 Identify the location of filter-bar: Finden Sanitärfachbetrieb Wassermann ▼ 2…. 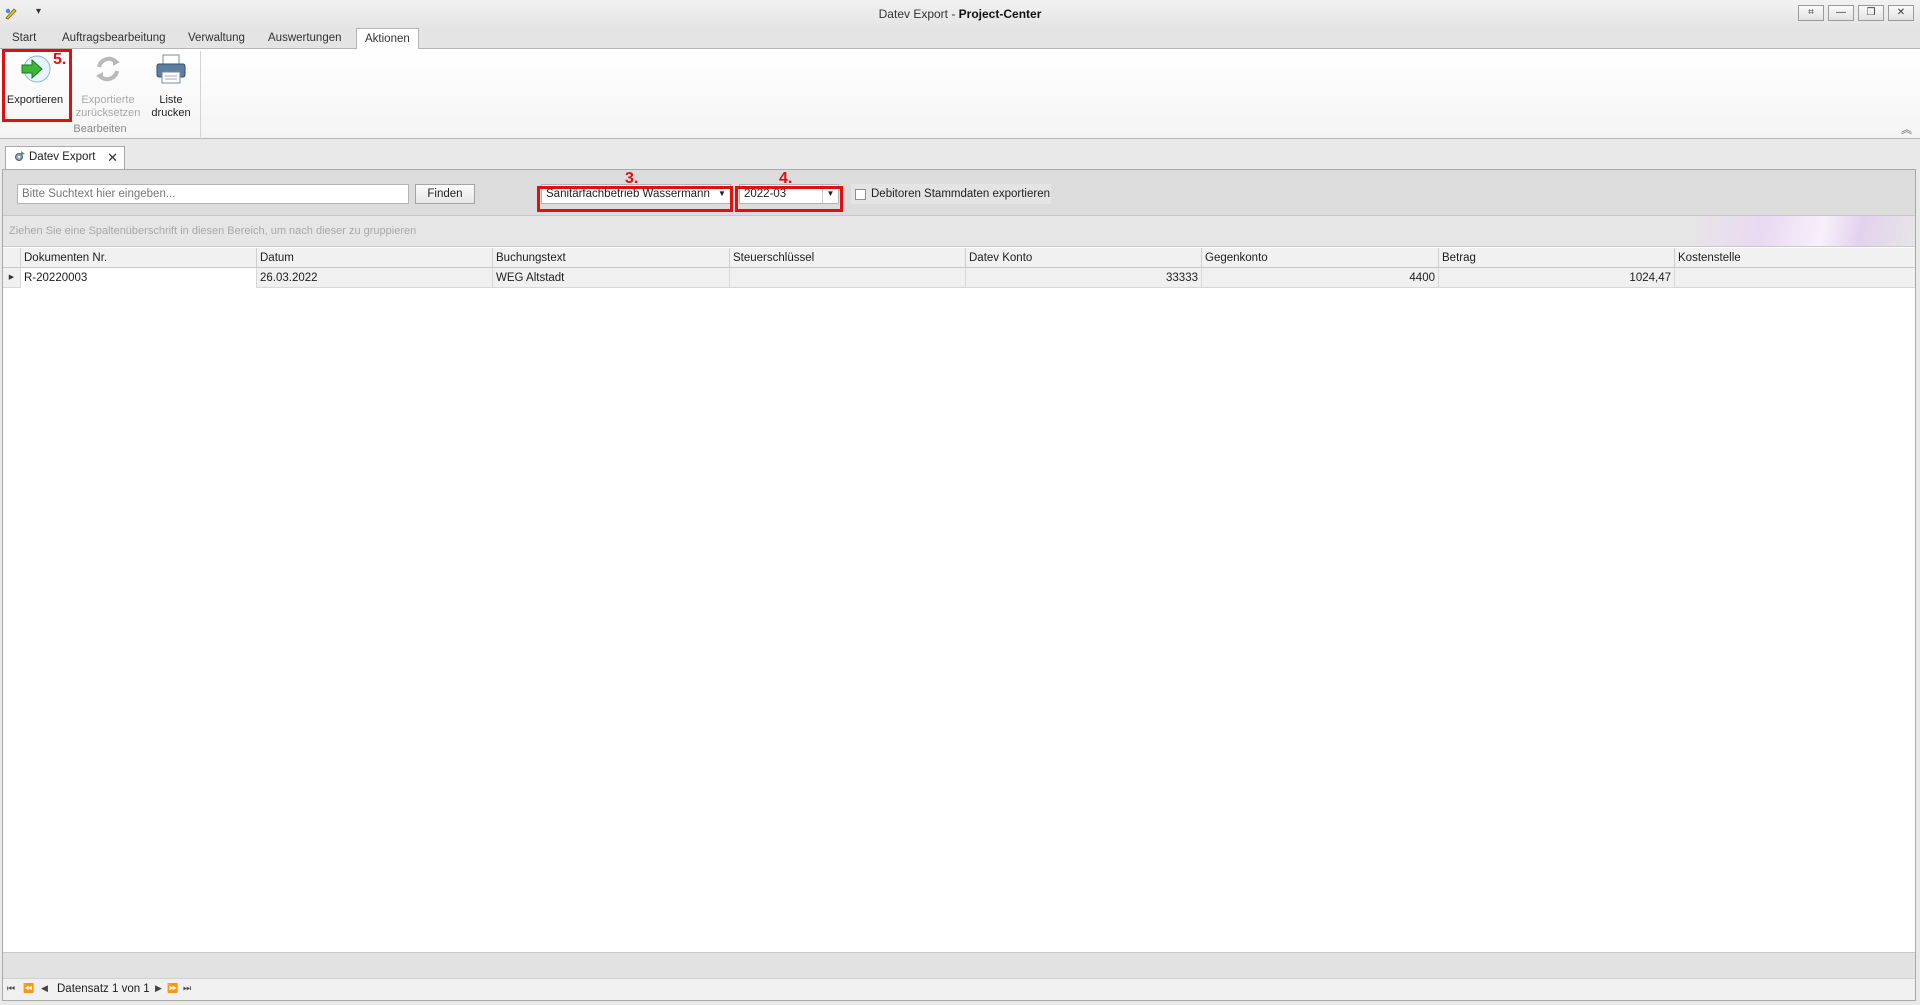
(959, 193).